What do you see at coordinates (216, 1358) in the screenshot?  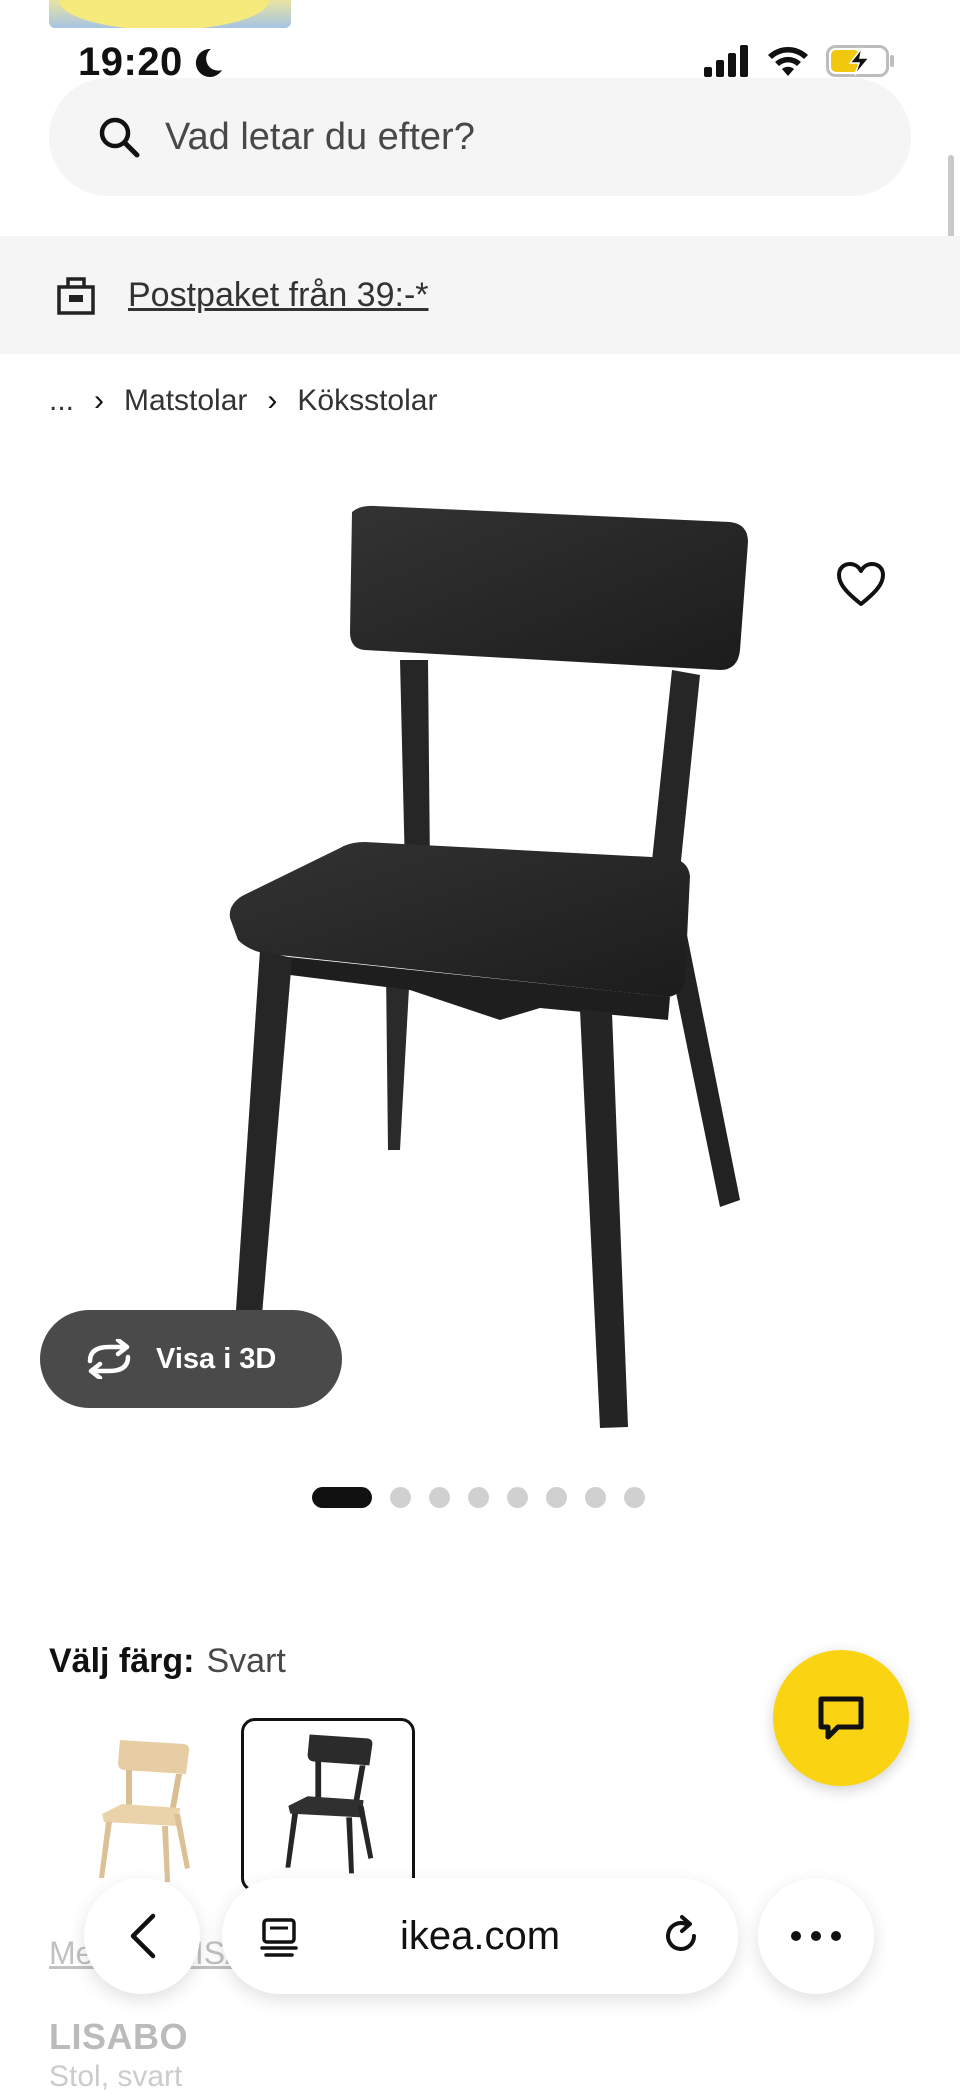 I see `view-3d-label: Visa i 3D` at bounding box center [216, 1358].